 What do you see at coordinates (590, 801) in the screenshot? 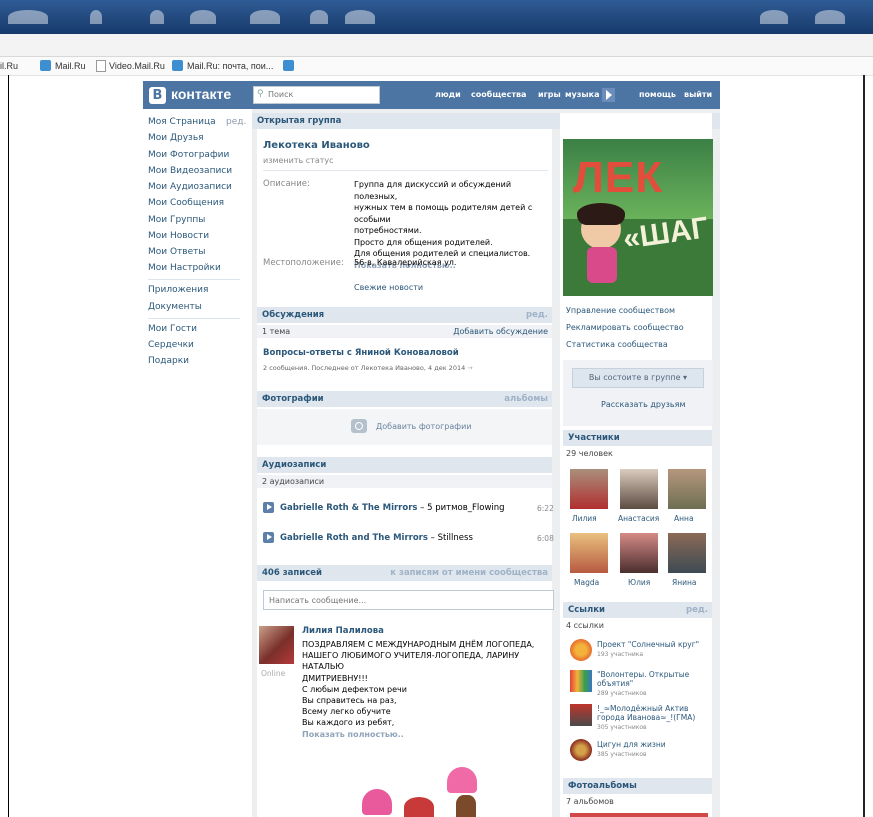
I see `albums-count: 7 альбомов` at bounding box center [590, 801].